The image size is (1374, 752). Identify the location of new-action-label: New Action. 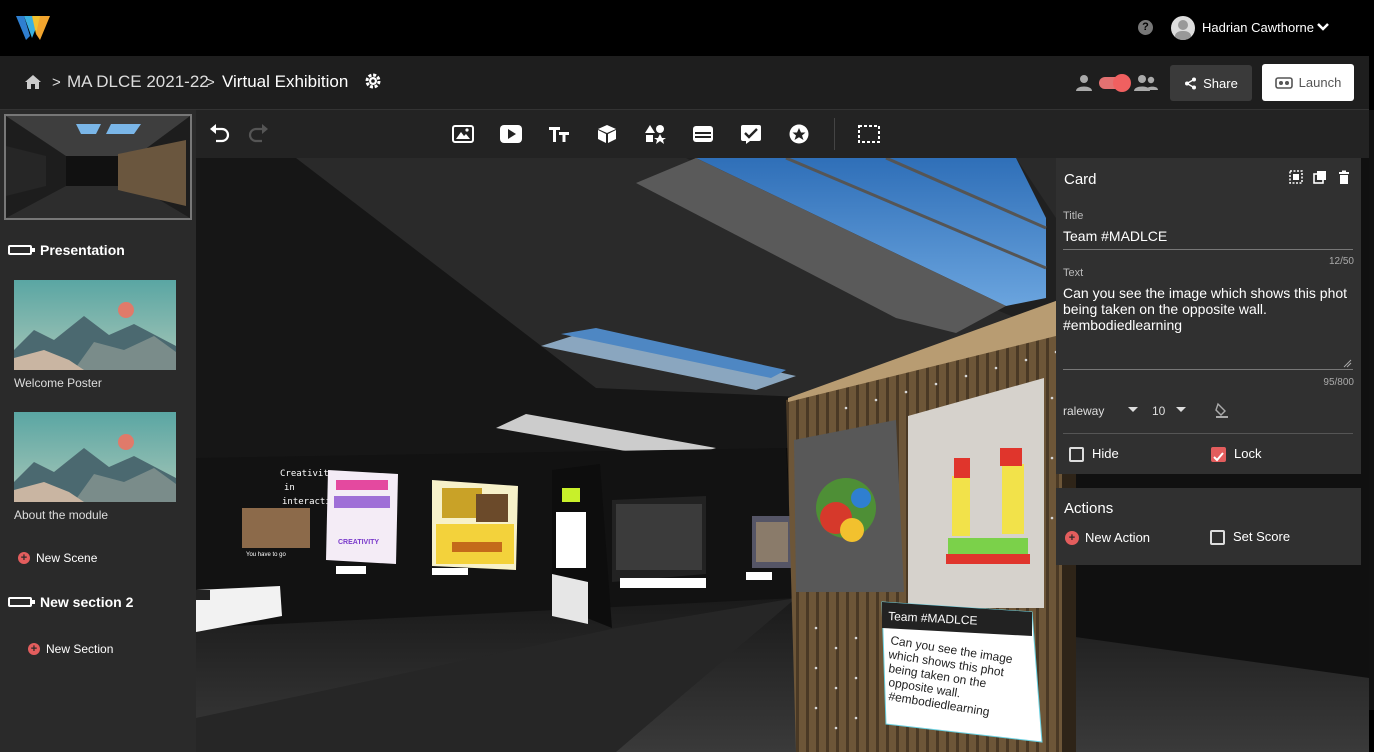
(1118, 537).